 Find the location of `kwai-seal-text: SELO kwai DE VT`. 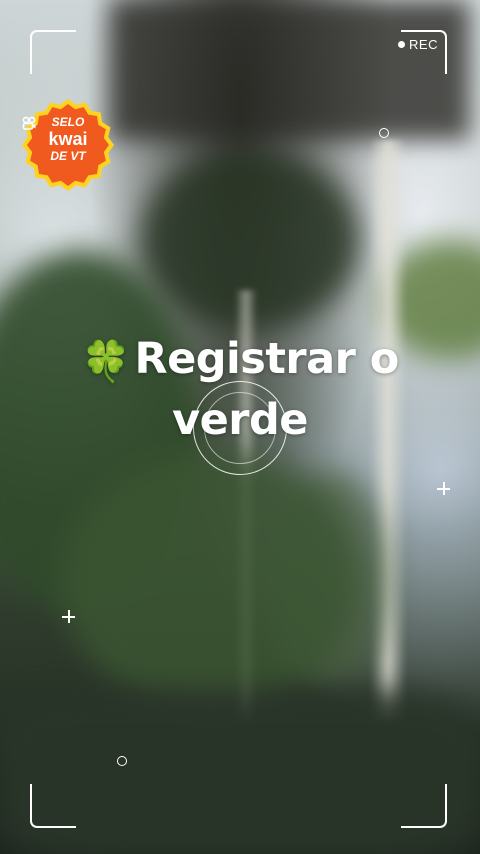

kwai-seal-text: SELO kwai DE VT is located at coordinates (68, 139).